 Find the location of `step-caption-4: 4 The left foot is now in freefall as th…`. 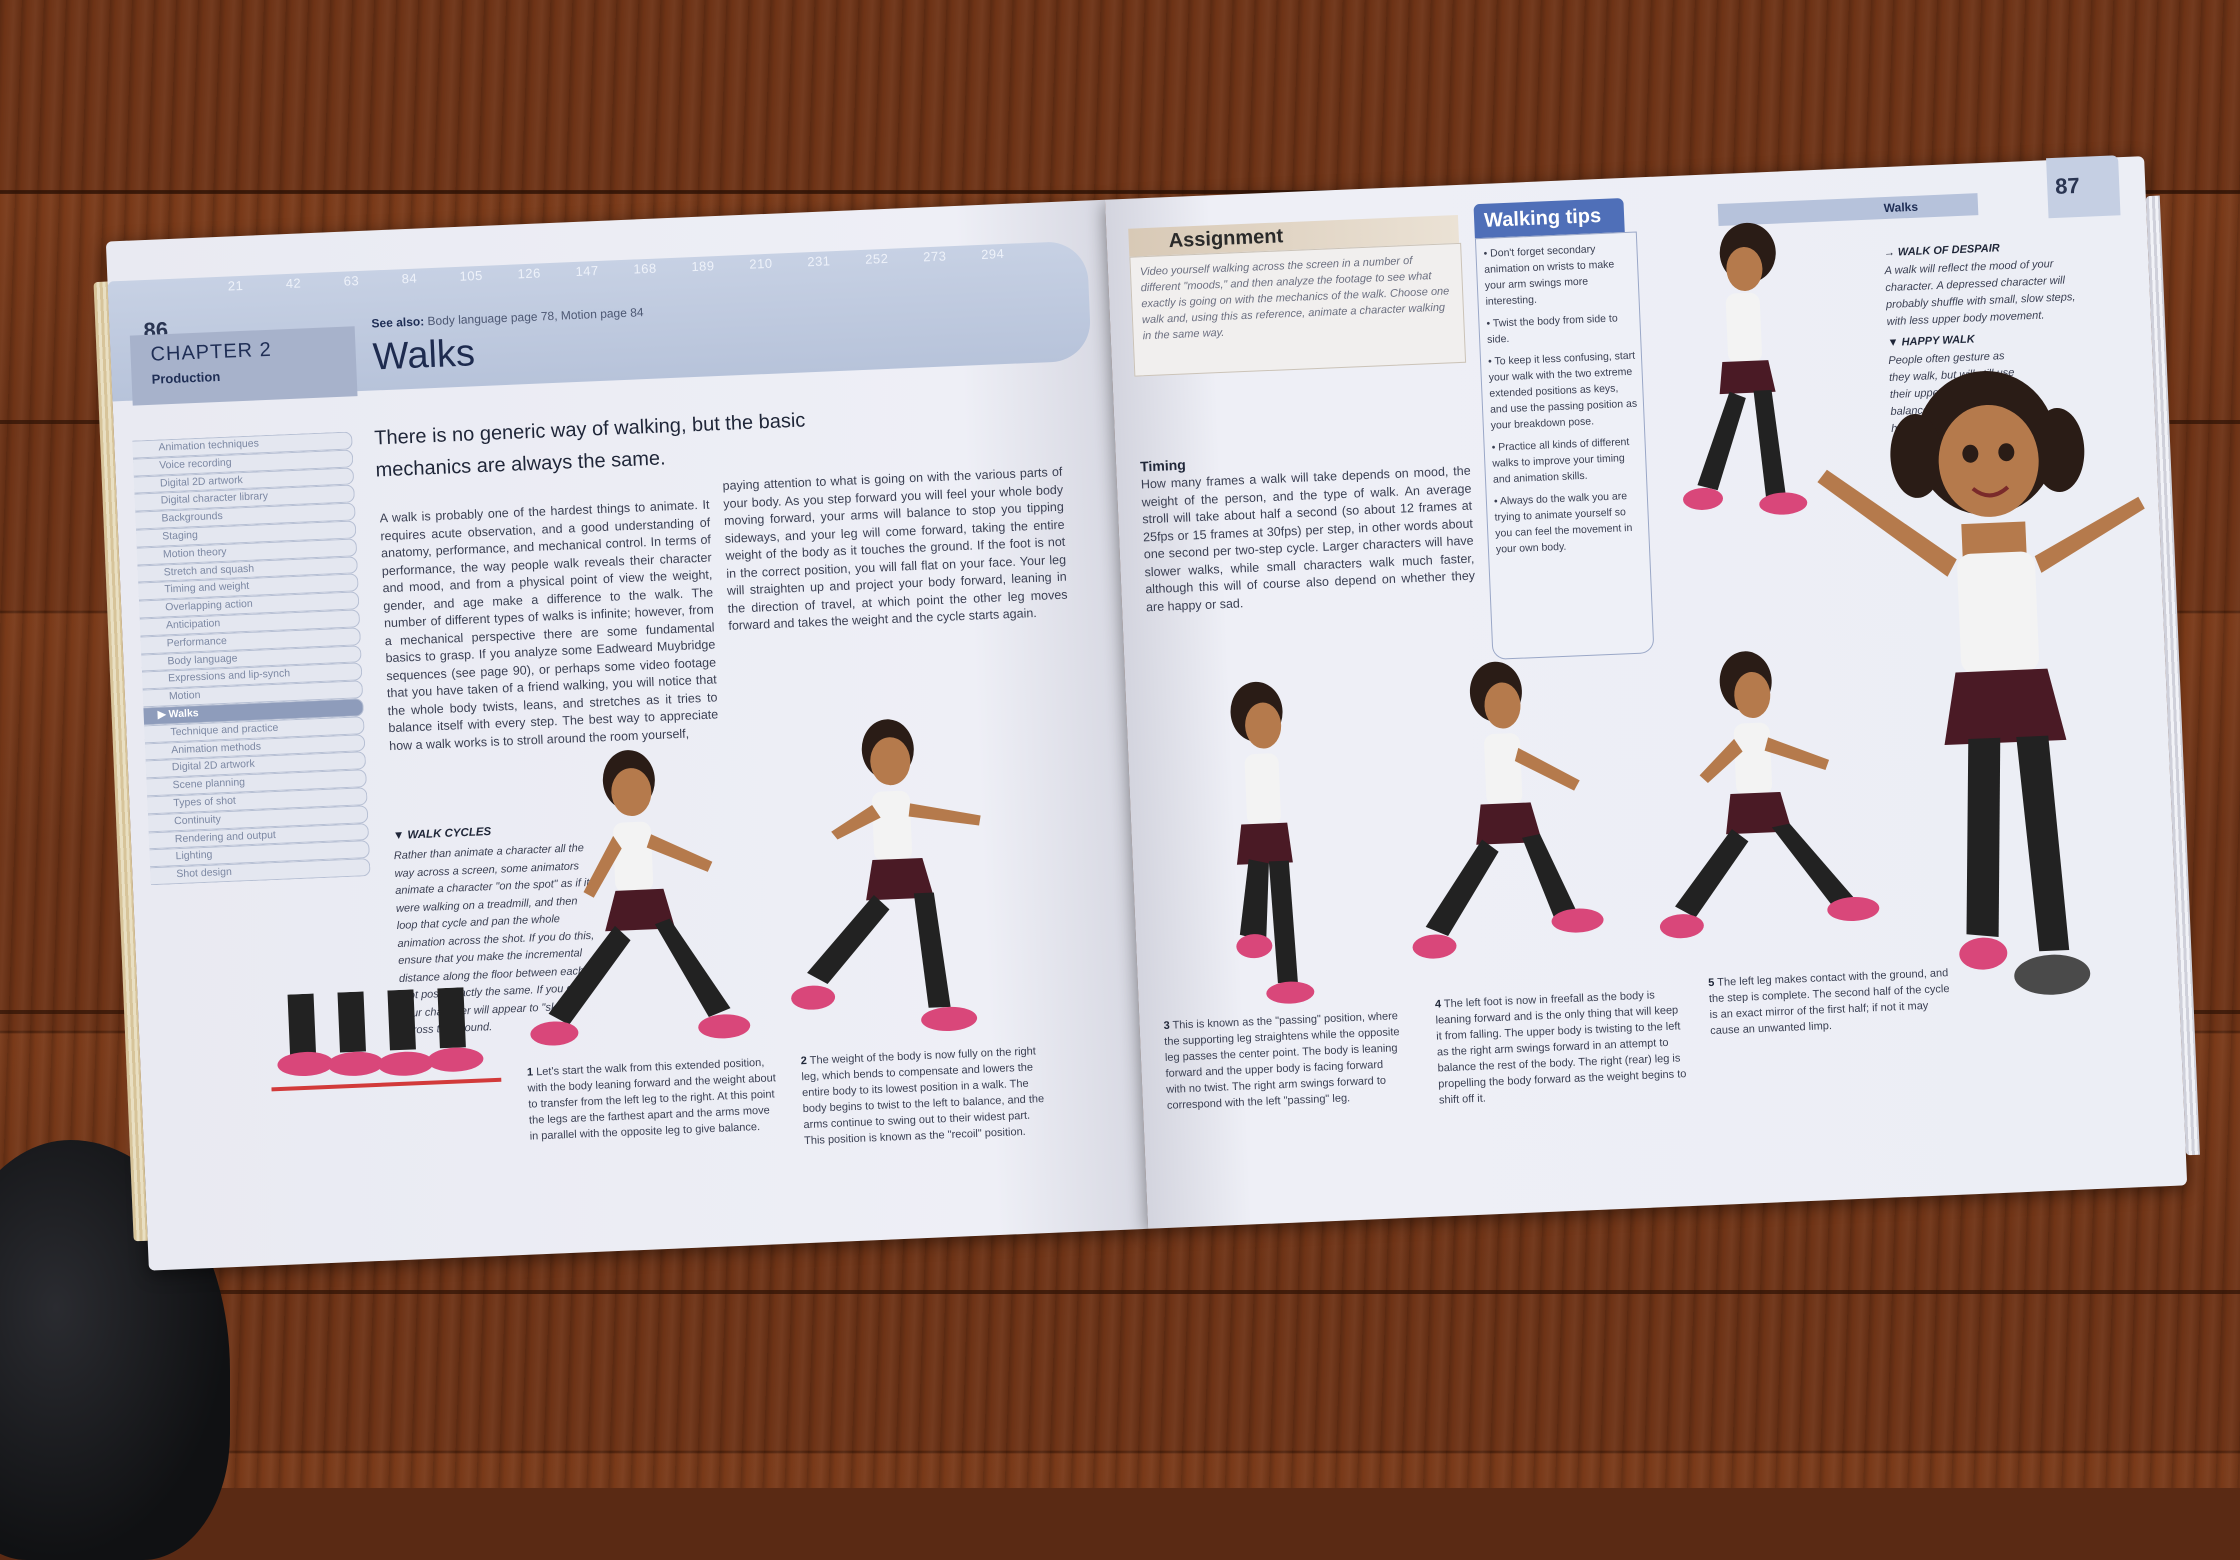

step-caption-4: 4 The left foot is now in freefall as th… is located at coordinates (1560, 1048).